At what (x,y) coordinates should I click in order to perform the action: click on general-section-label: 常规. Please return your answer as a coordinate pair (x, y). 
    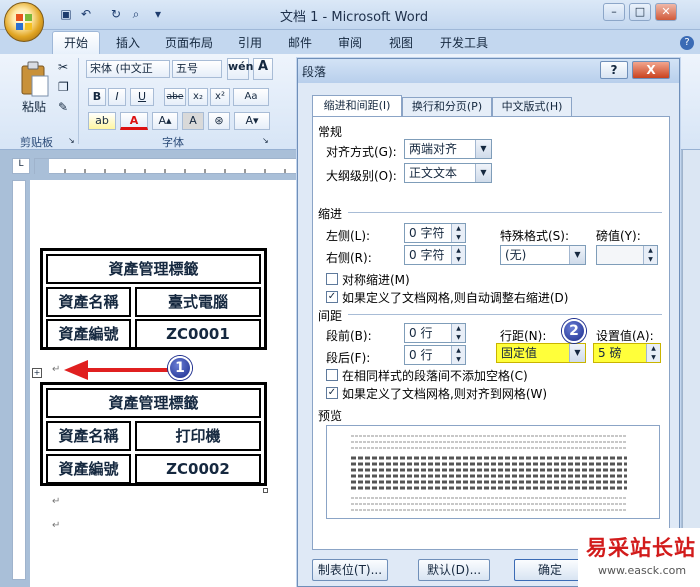
    Looking at the image, I should click on (330, 132).